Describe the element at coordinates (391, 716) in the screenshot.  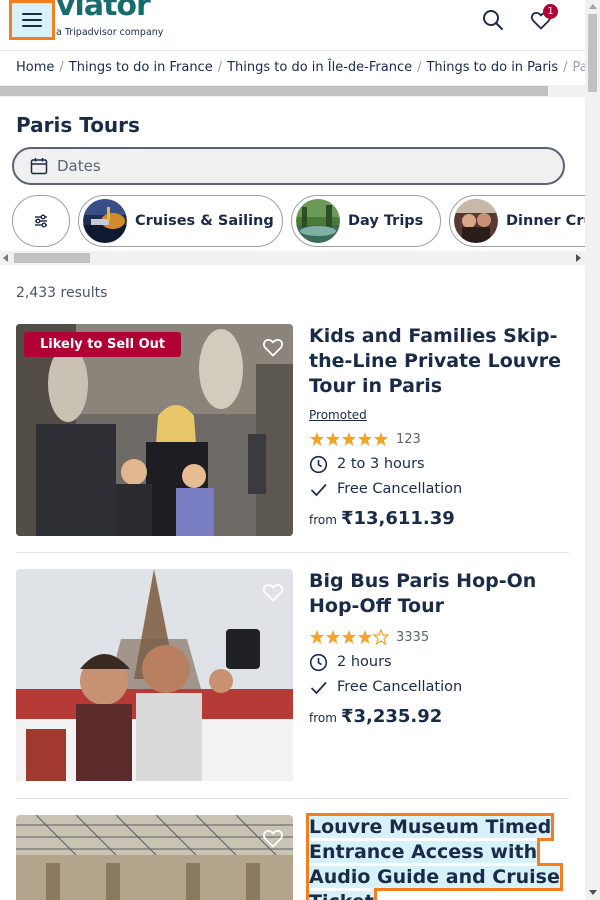
I see `price-value: ₹3,235.92` at that location.